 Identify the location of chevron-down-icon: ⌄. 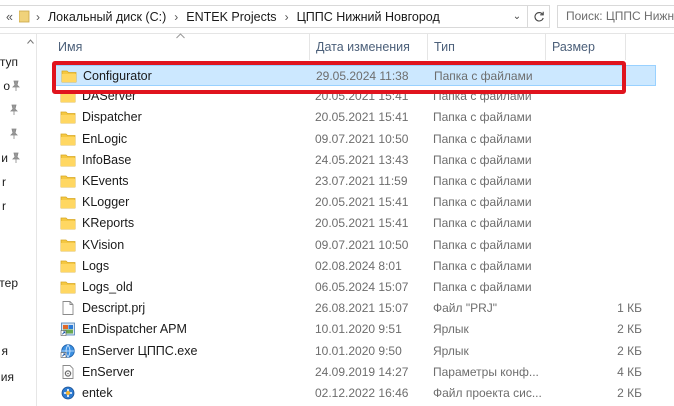
(517, 16).